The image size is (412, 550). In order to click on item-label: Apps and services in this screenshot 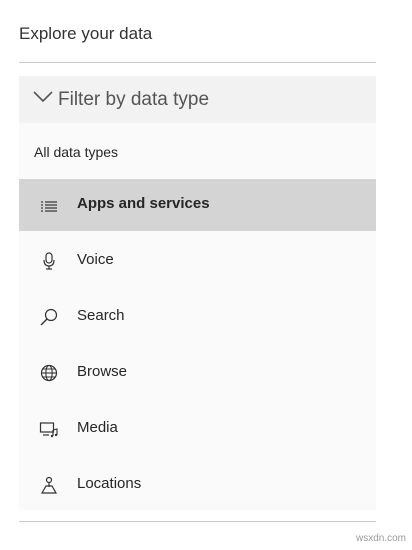, I will do `click(143, 203)`.